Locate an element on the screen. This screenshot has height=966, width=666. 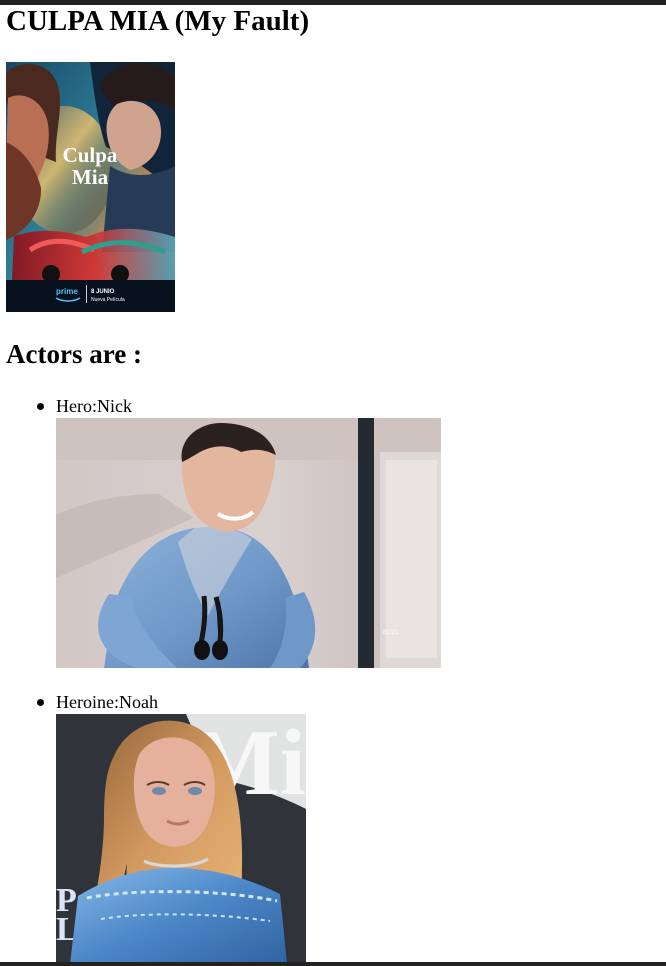
hero-photo: BCCL is located at coordinates (248, 543).